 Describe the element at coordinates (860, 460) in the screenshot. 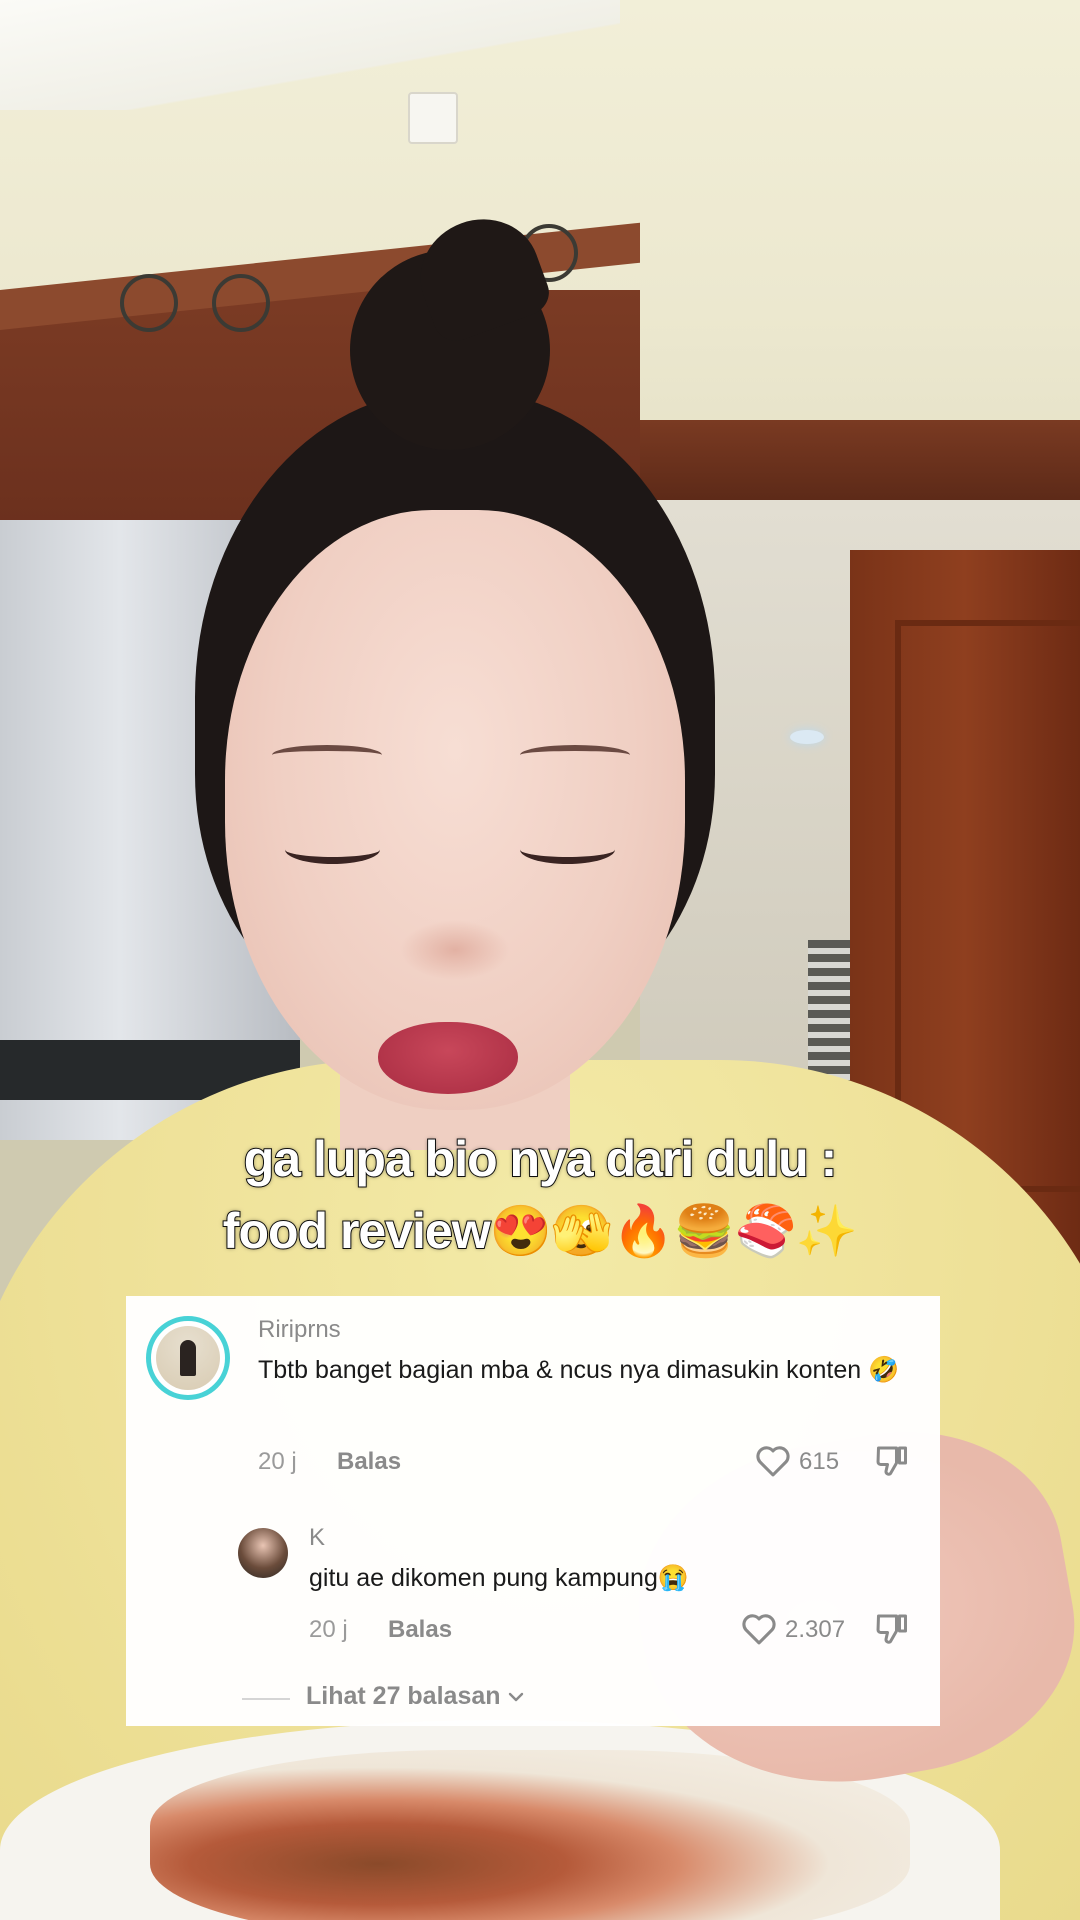

I see `ceiling-beam` at that location.